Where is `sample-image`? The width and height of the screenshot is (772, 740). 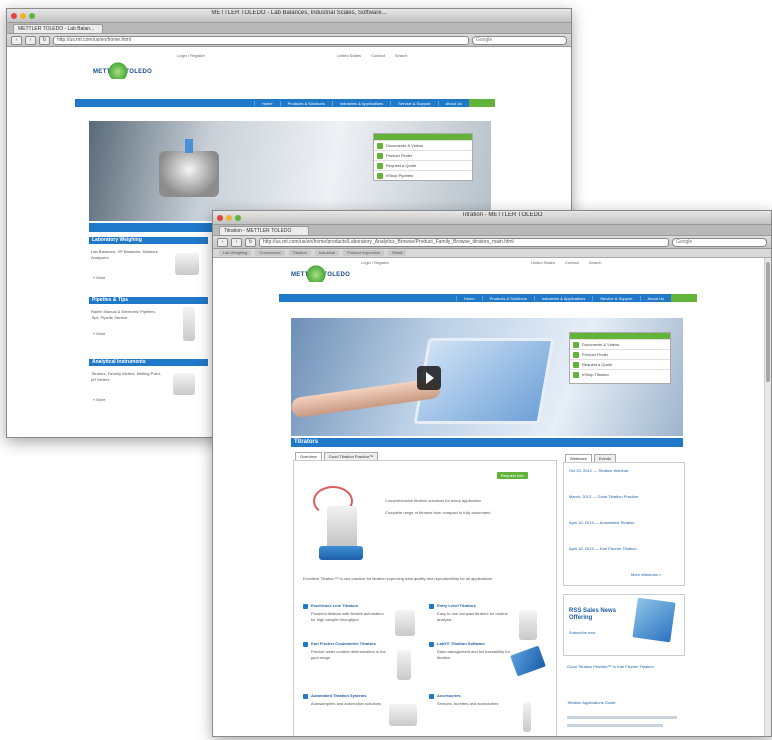 sample-image is located at coordinates (189, 146).